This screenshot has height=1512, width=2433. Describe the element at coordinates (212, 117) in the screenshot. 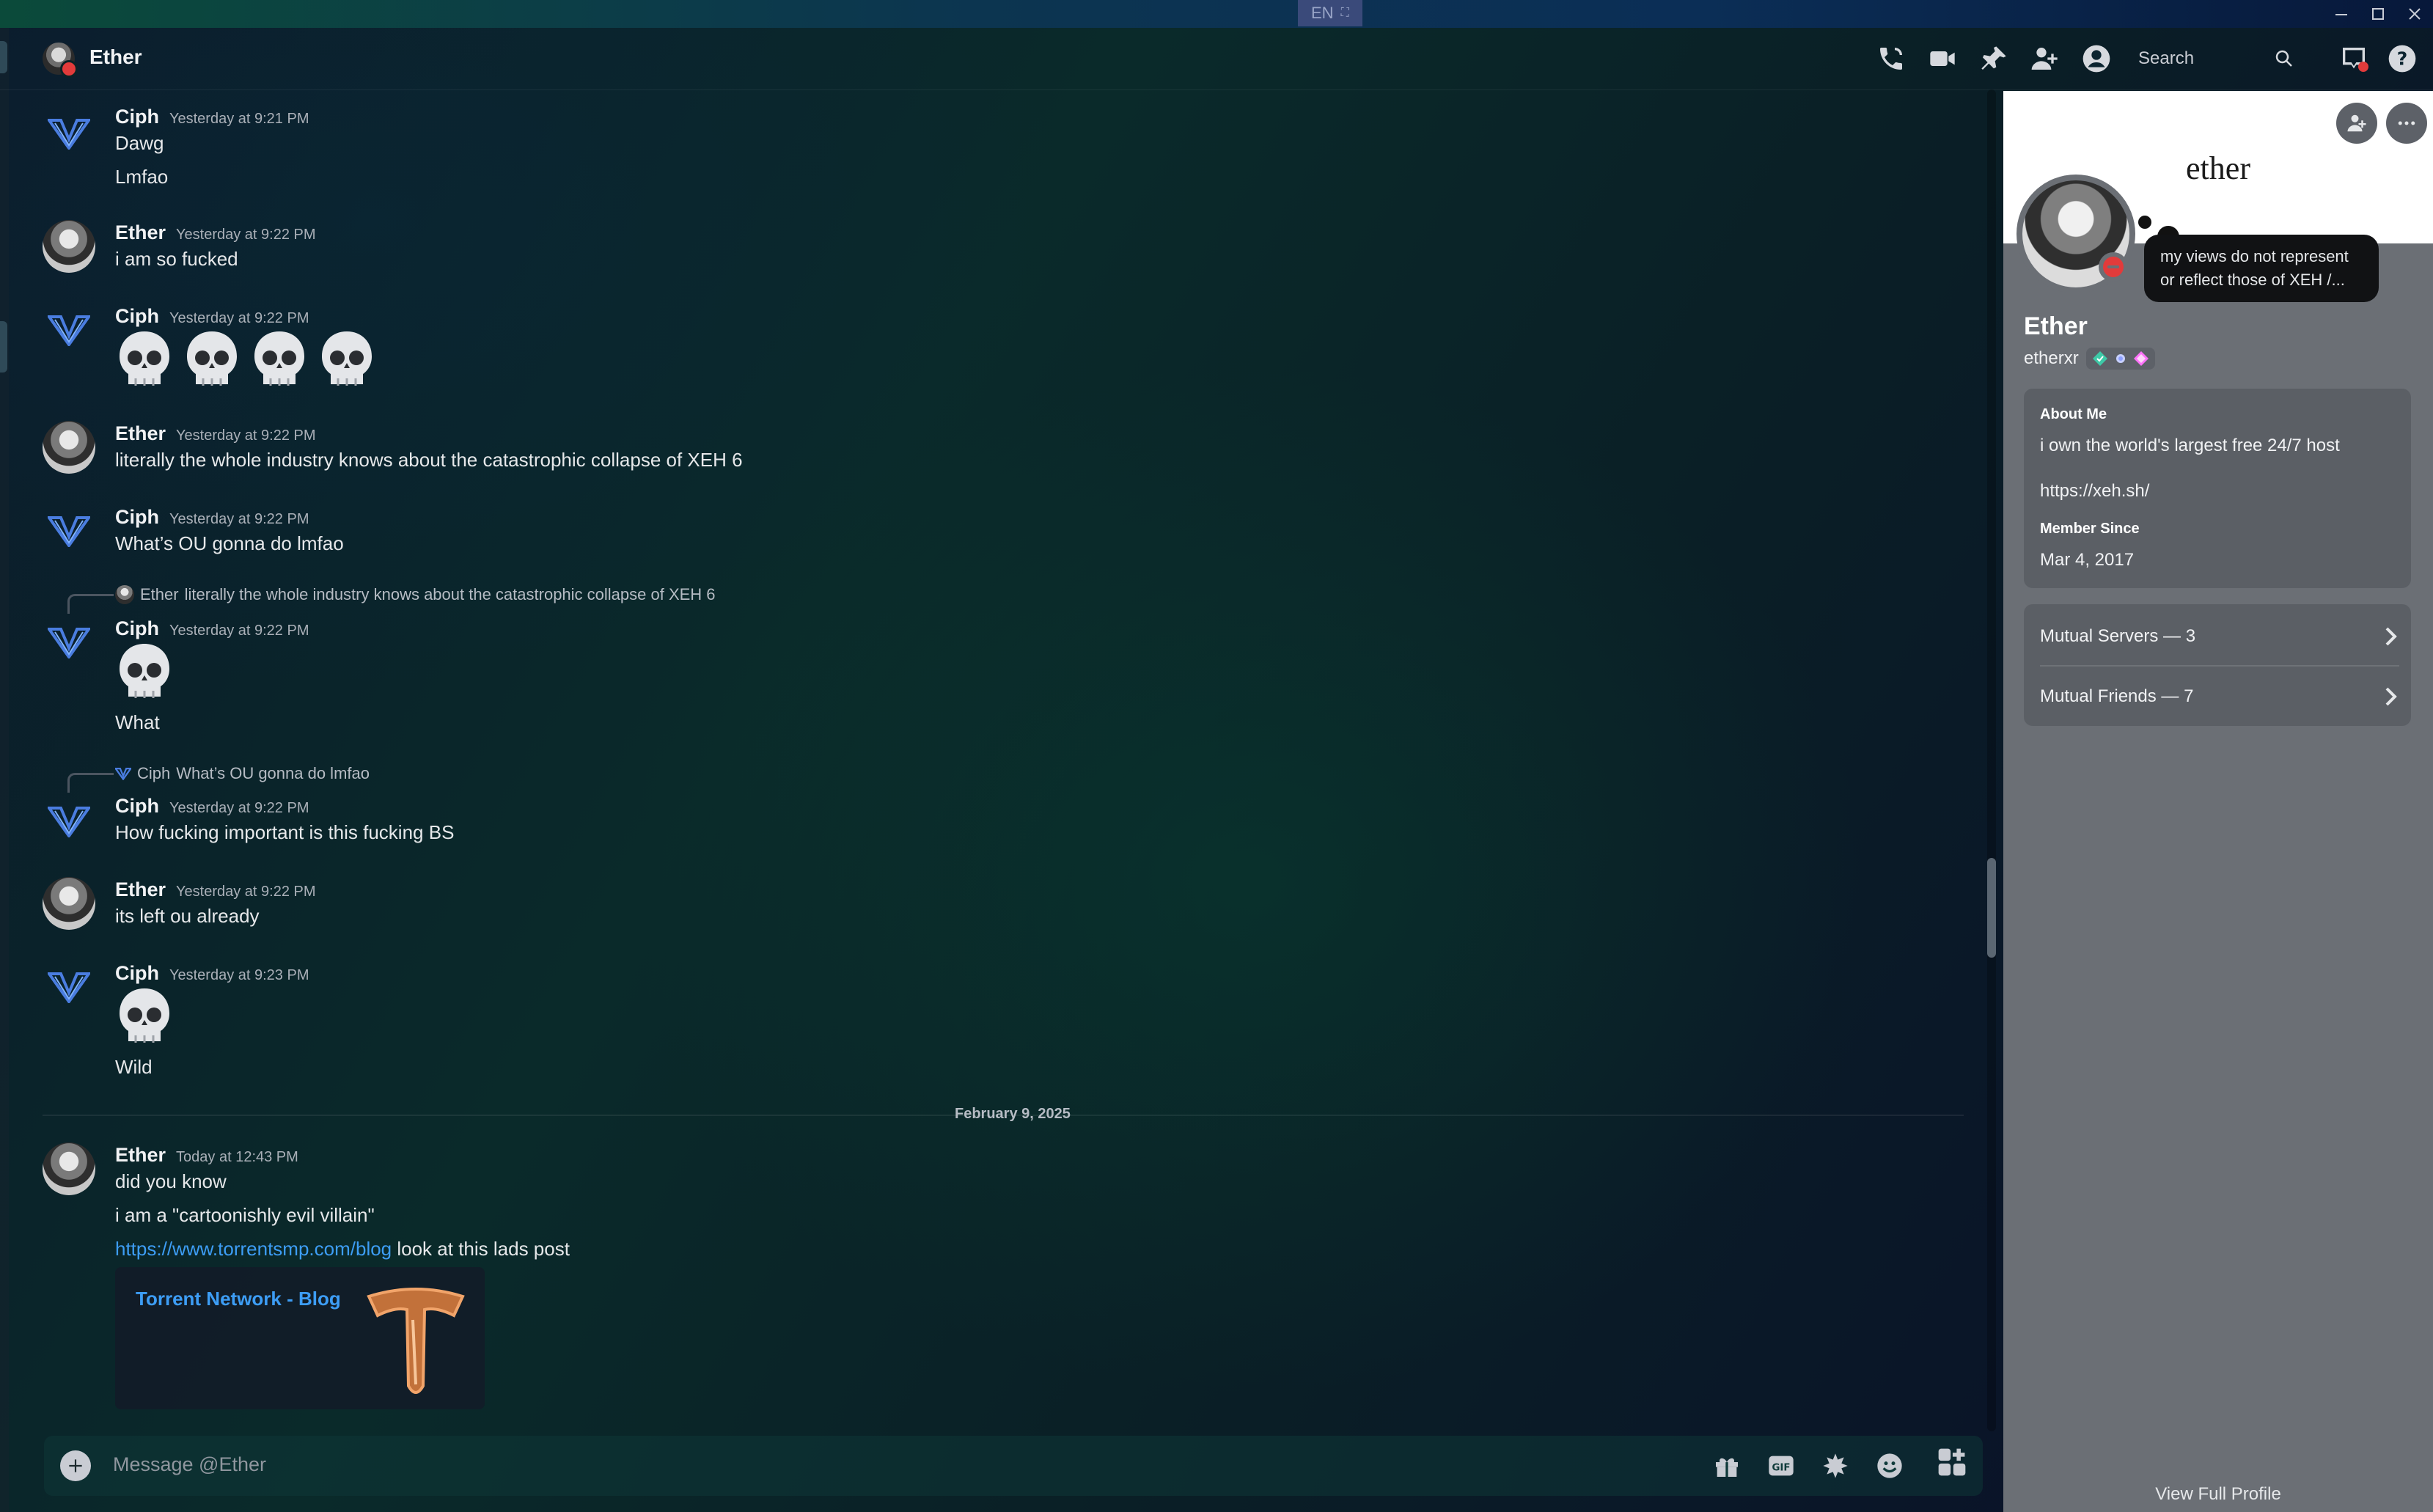

I see `message-author: Ciph Yesterday at 9:21 PM` at that location.